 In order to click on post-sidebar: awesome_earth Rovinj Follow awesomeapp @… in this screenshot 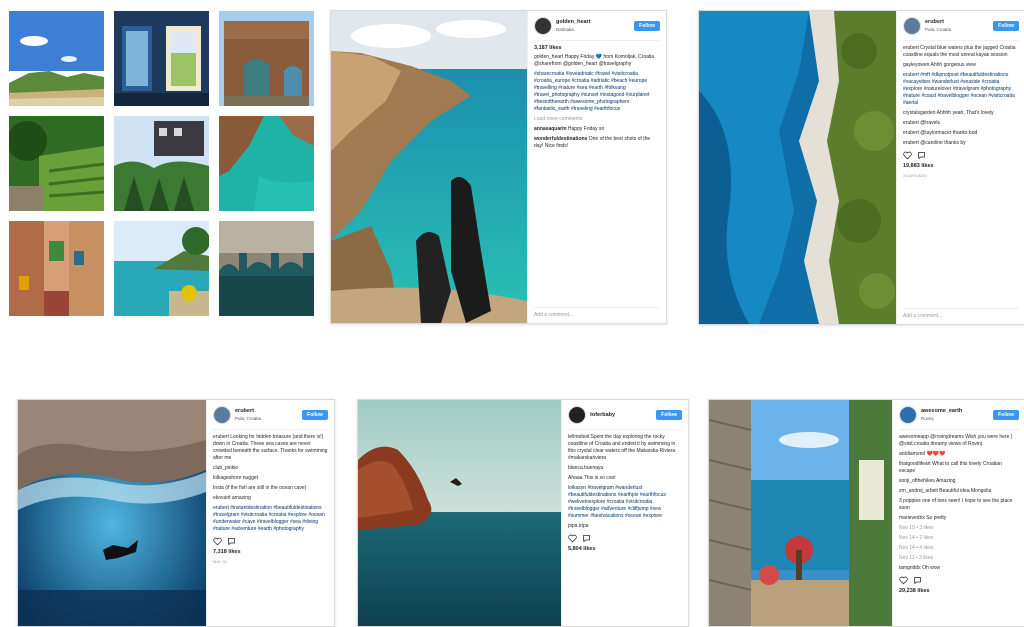, I will do `click(958, 513)`.